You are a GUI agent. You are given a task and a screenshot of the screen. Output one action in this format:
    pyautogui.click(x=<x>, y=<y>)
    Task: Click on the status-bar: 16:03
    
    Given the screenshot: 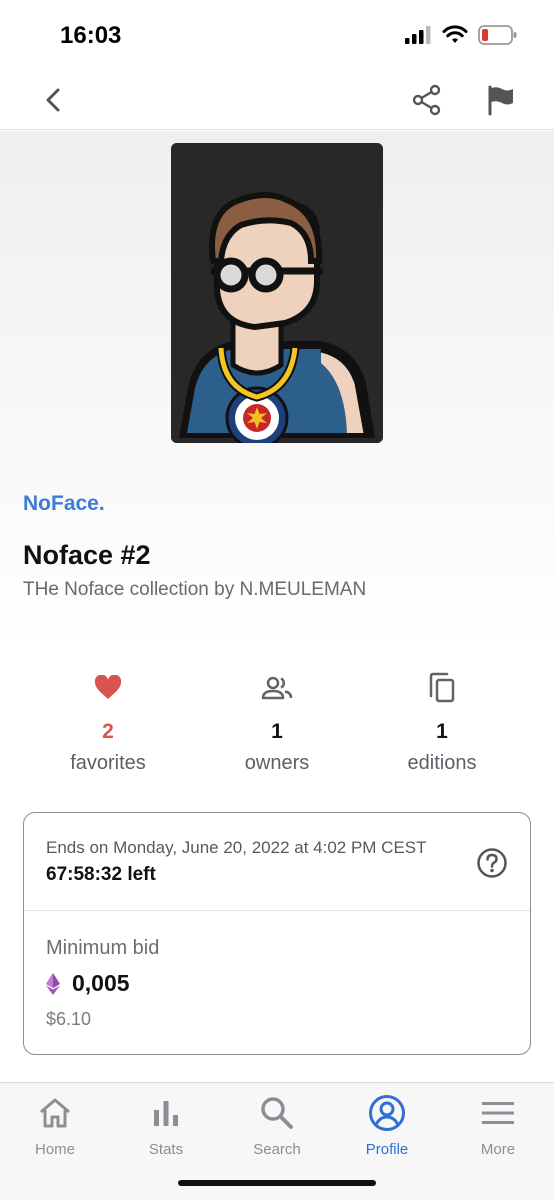 What is the action you would take?
    pyautogui.click(x=277, y=35)
    